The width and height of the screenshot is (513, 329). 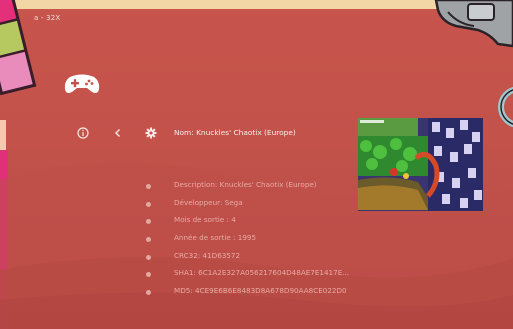 I want to click on system-title: a - 32X, so click(x=47, y=18).